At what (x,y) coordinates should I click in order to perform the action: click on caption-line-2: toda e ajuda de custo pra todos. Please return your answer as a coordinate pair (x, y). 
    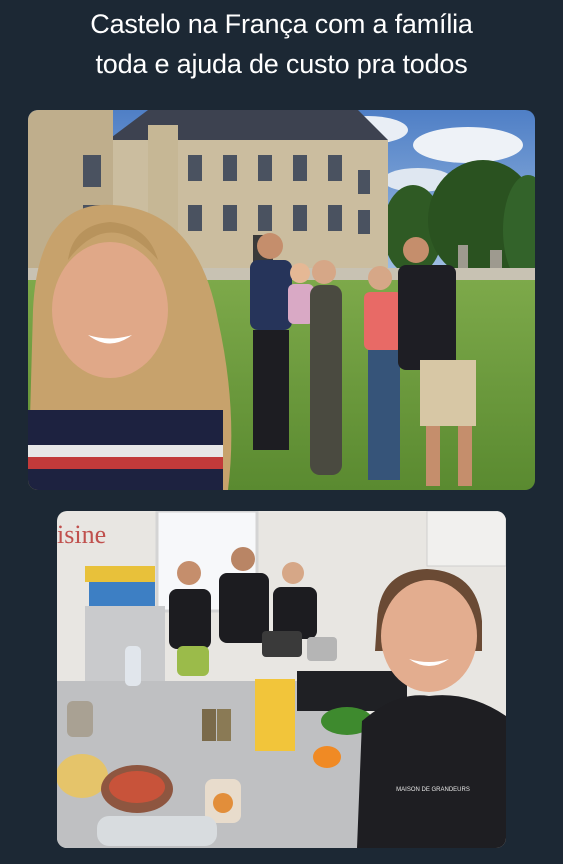
    Looking at the image, I should click on (281, 64).